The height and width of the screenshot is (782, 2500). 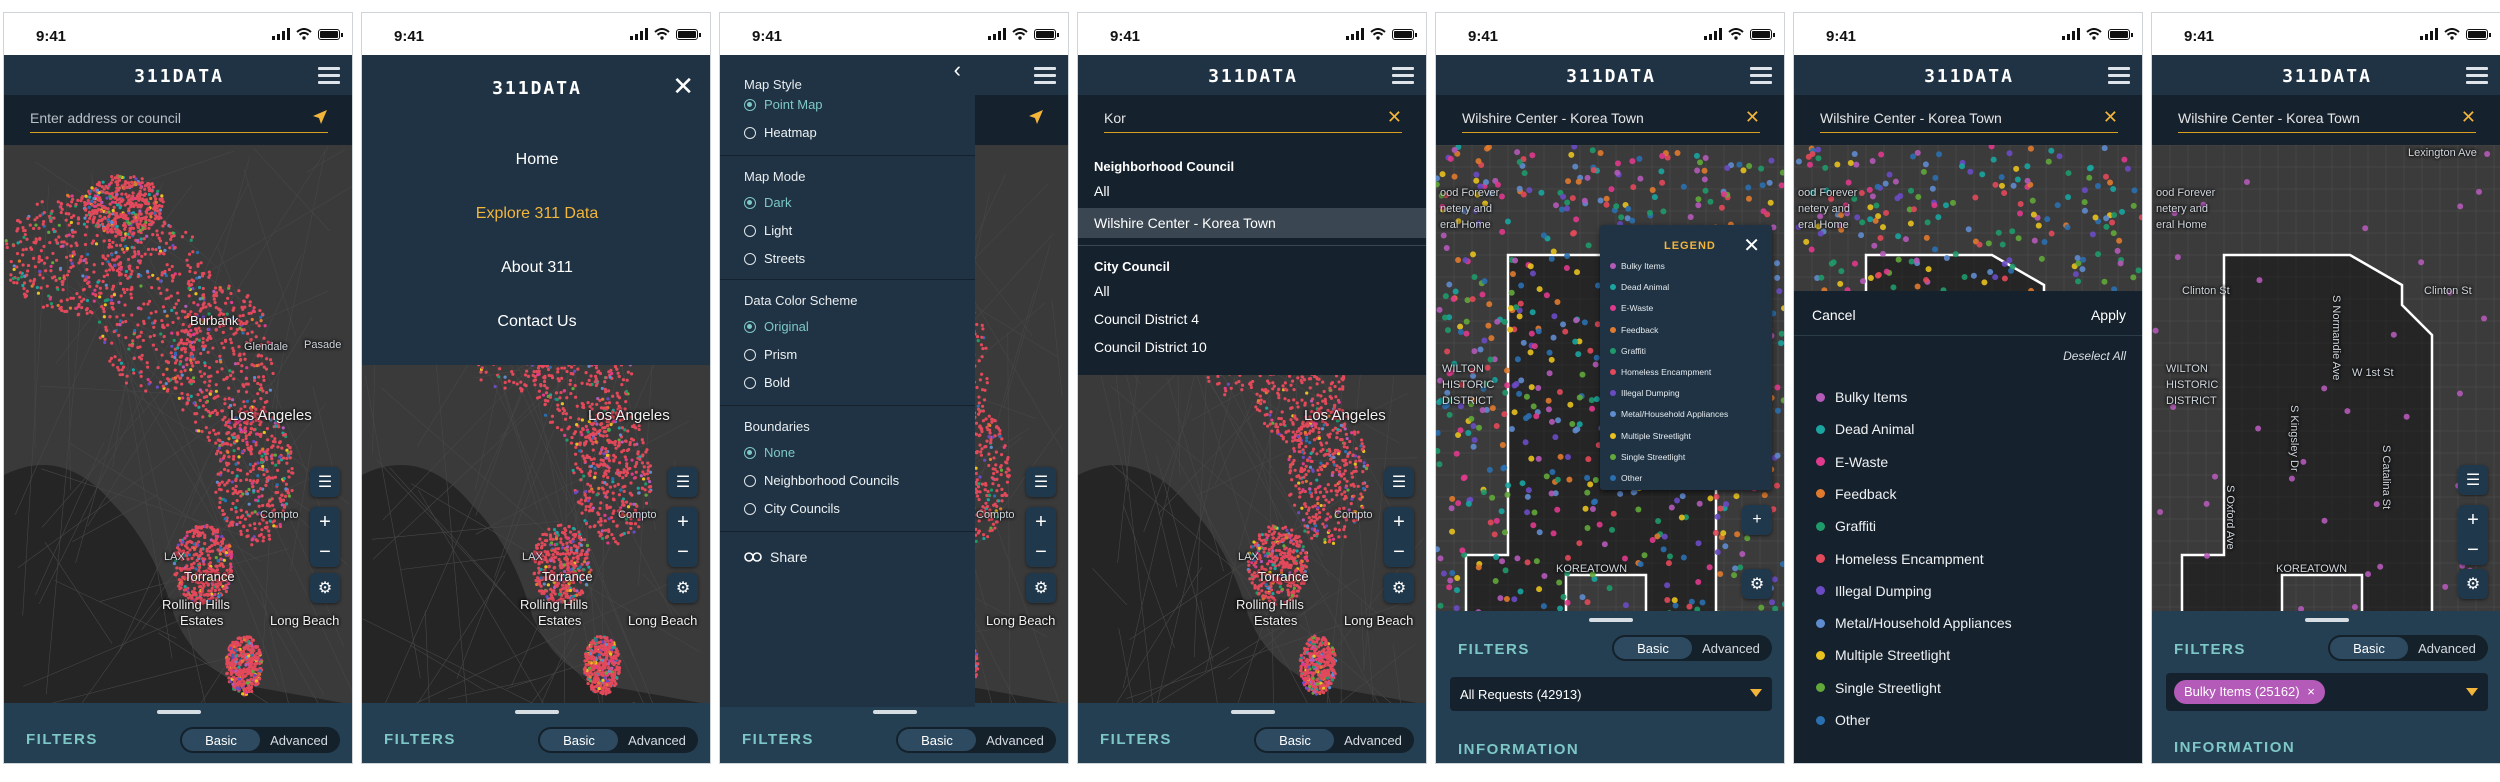 What do you see at coordinates (1834, 315) in the screenshot?
I see `cancel-button: Cancel` at bounding box center [1834, 315].